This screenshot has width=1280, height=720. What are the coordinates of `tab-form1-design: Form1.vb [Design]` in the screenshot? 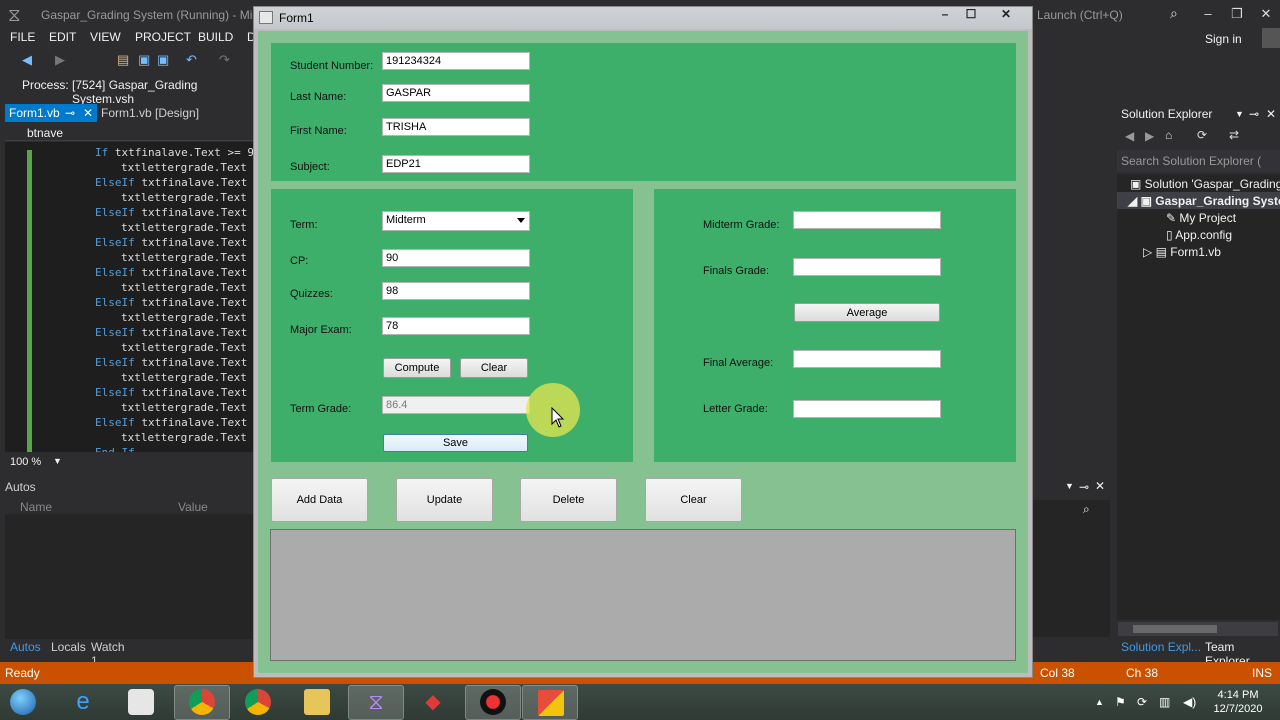 It's located at (150, 113).